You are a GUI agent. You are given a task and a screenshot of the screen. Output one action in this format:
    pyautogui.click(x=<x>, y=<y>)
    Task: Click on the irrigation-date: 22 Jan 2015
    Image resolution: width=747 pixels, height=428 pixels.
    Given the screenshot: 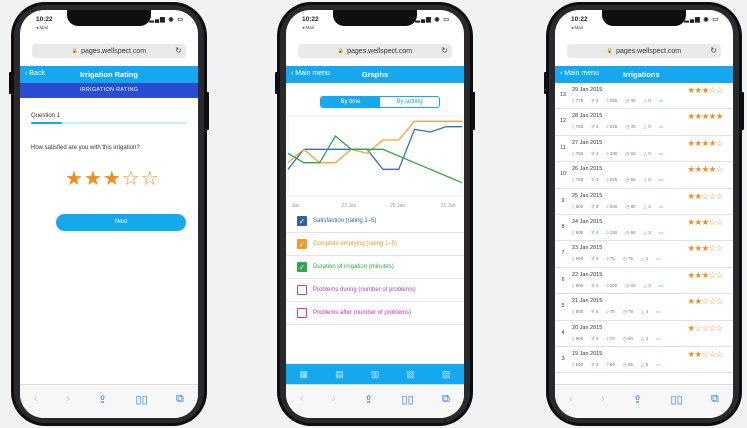 What is the action you would take?
    pyautogui.click(x=587, y=274)
    